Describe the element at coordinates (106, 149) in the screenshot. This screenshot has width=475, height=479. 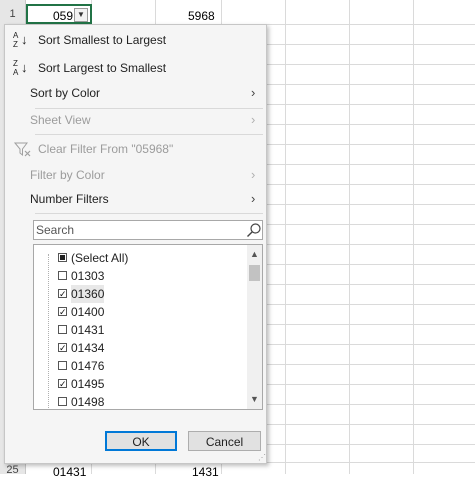
I see `clear-filter-label: Clear Filter From "05968"` at that location.